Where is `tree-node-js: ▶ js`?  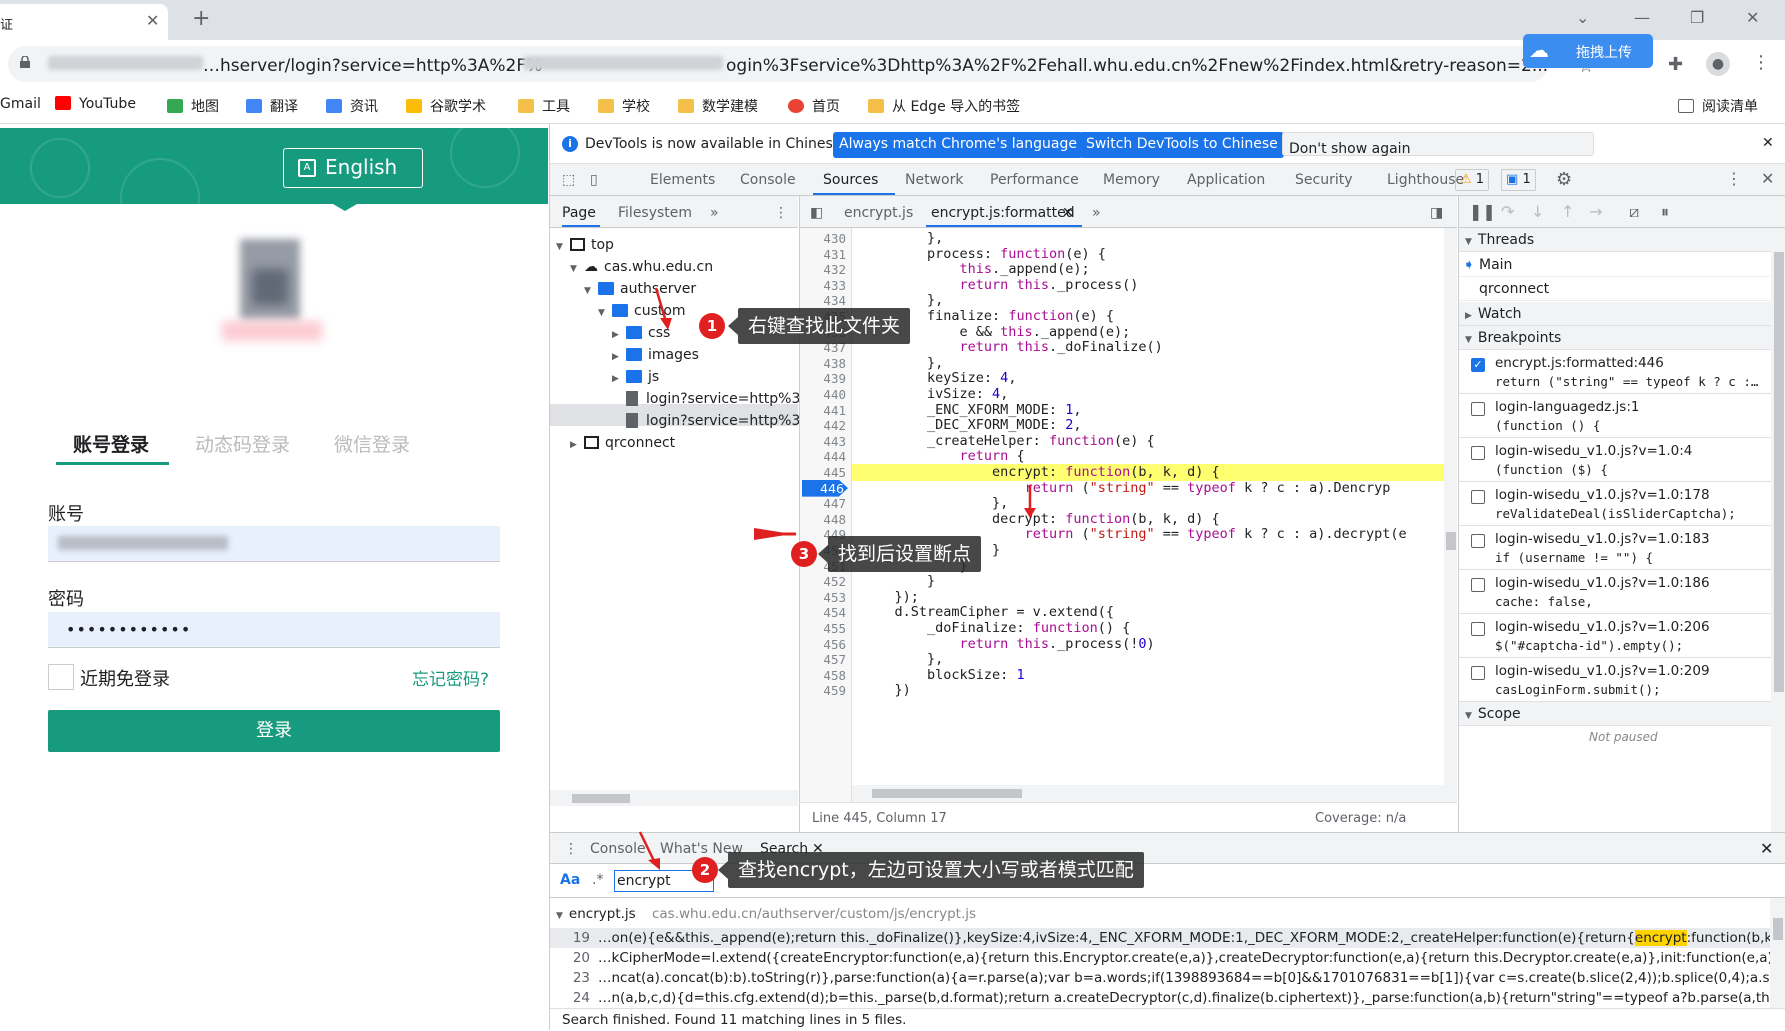 tree-node-js: ▶ js is located at coordinates (635, 377).